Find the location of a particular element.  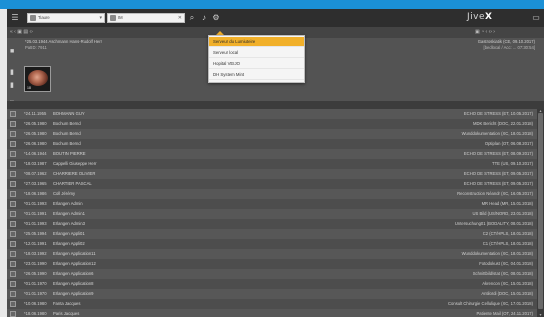

birth-date: *08.07.1962 is located at coordinates (35, 173).